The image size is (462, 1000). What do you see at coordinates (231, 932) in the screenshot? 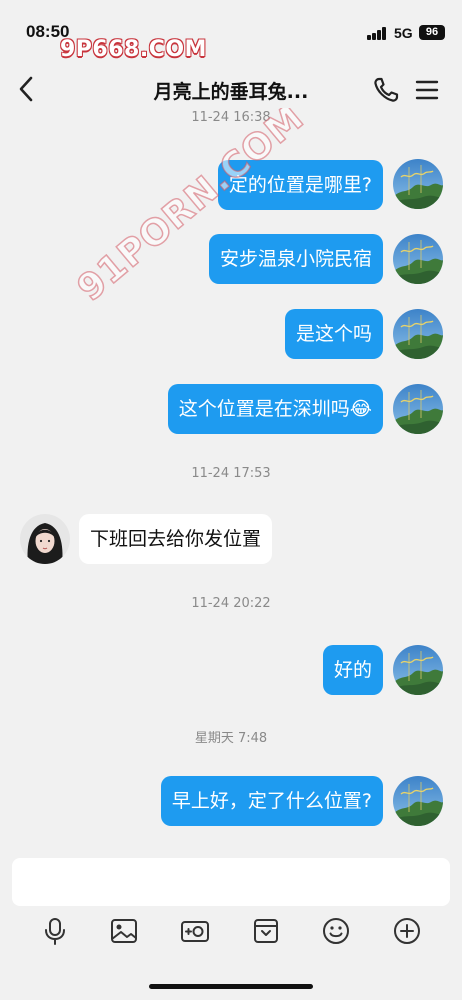
I see `input-toolbar` at bounding box center [231, 932].